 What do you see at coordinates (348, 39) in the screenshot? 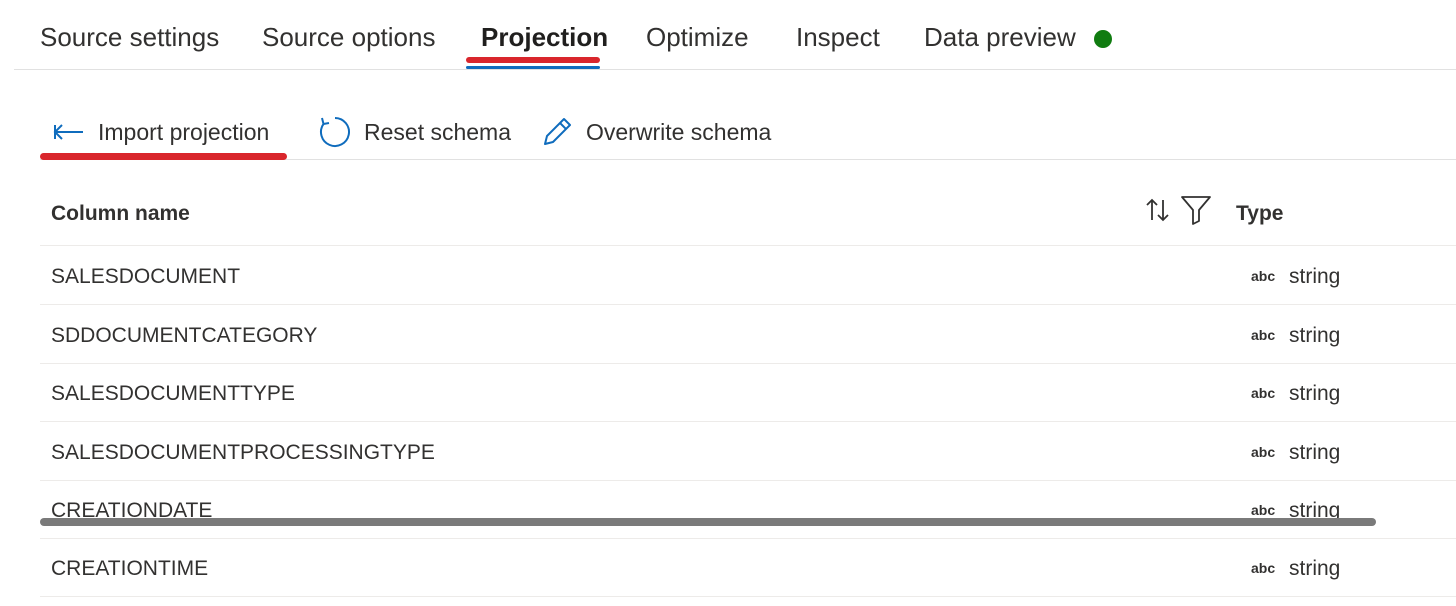
I see `tab-source-options: Source options` at bounding box center [348, 39].